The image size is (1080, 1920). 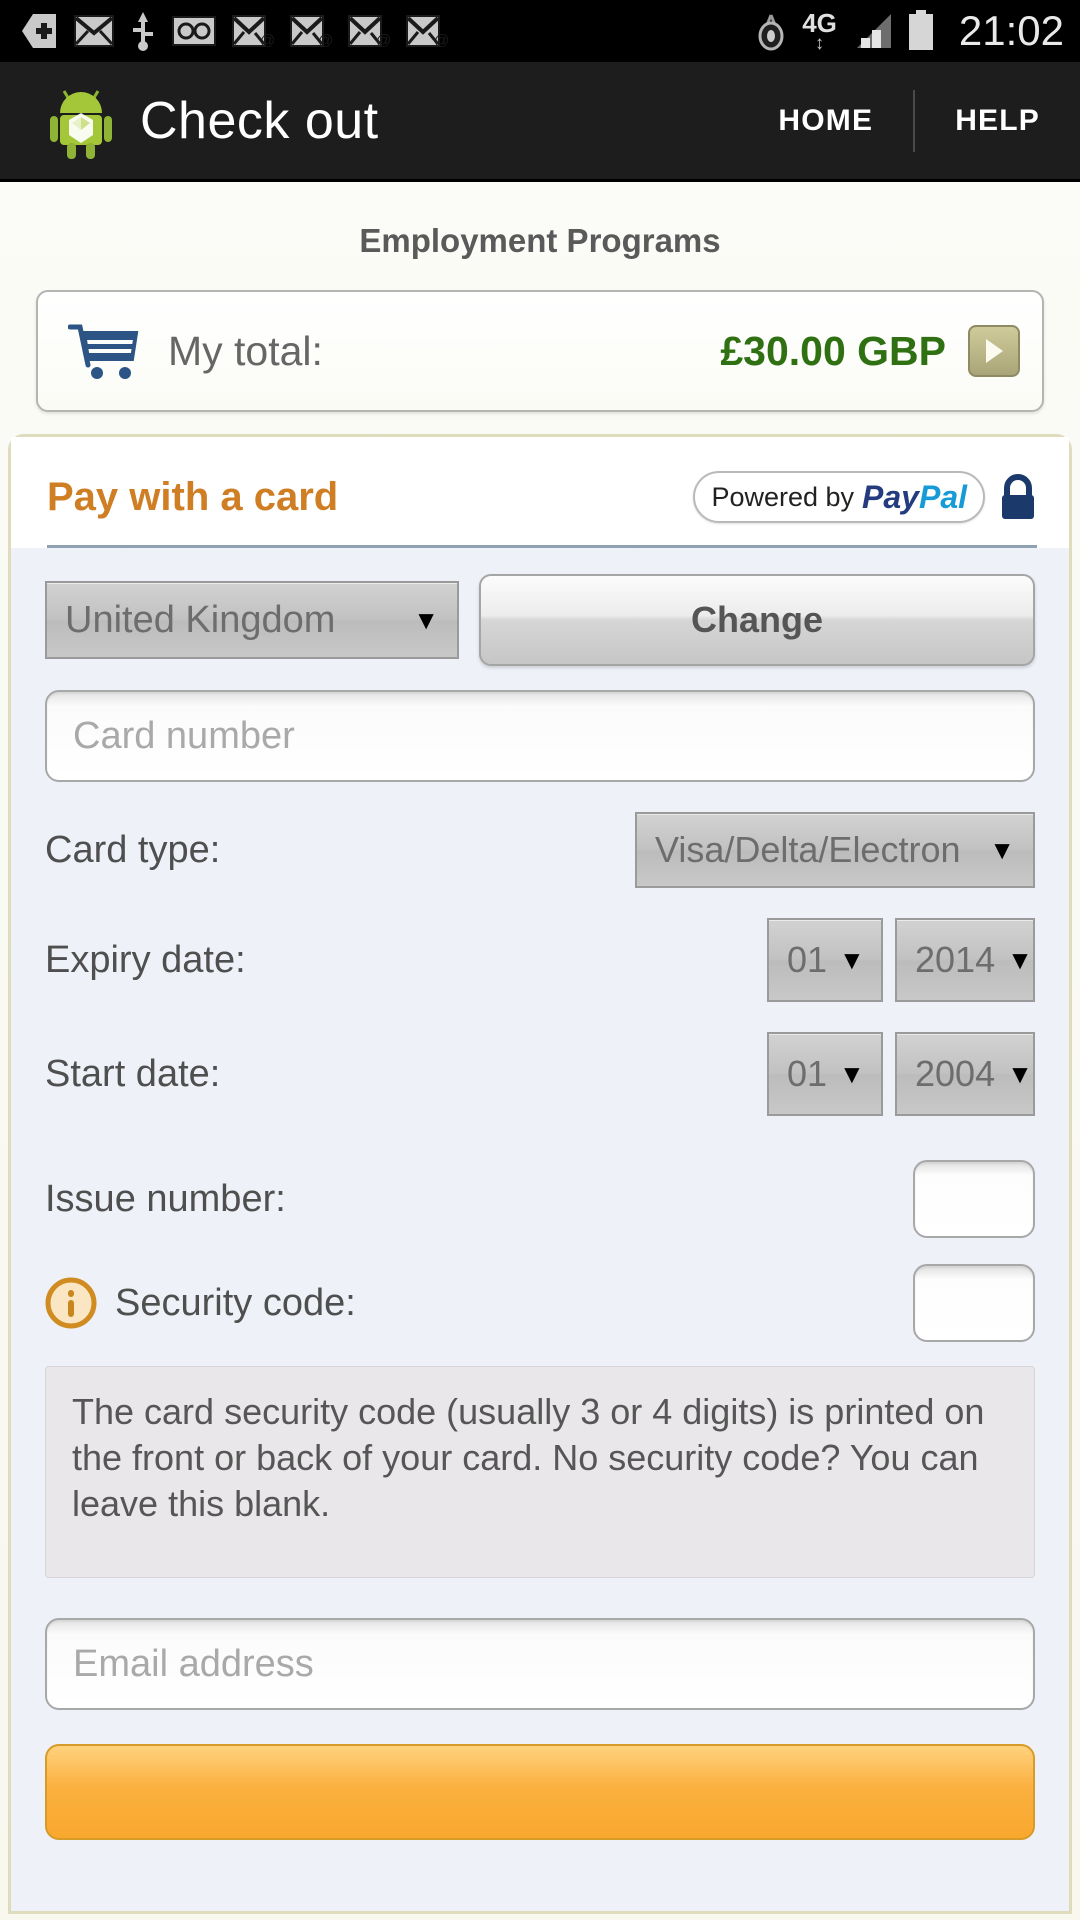 What do you see at coordinates (955, 959) in the screenshot?
I see `expiry-year-value: 2014` at bounding box center [955, 959].